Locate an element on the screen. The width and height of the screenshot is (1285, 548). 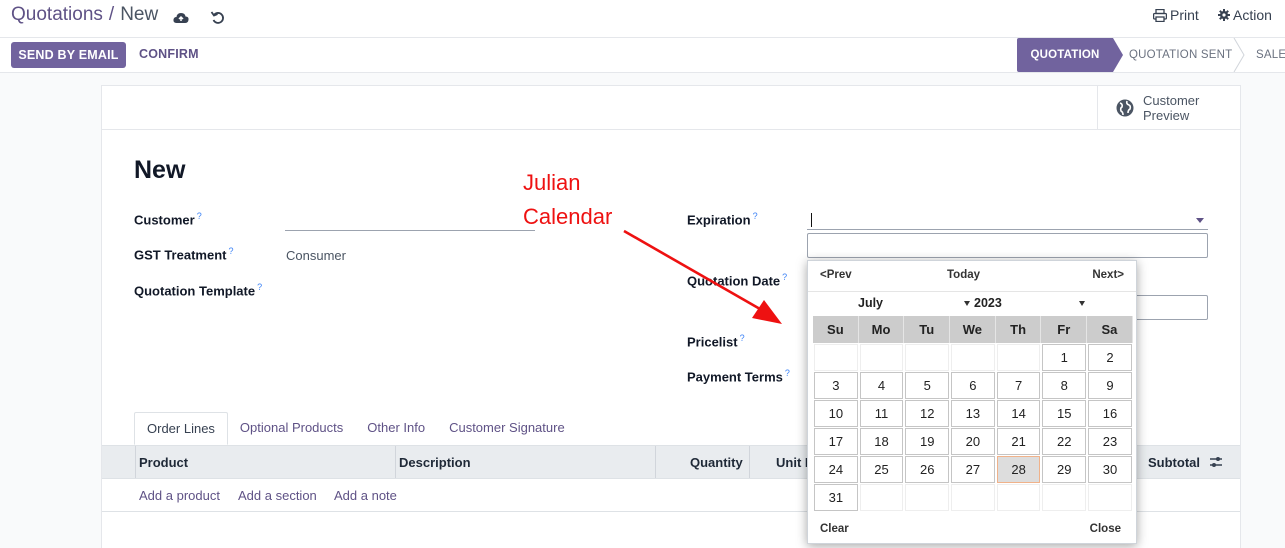
calendar-day: 9 is located at coordinates (1110, 385).